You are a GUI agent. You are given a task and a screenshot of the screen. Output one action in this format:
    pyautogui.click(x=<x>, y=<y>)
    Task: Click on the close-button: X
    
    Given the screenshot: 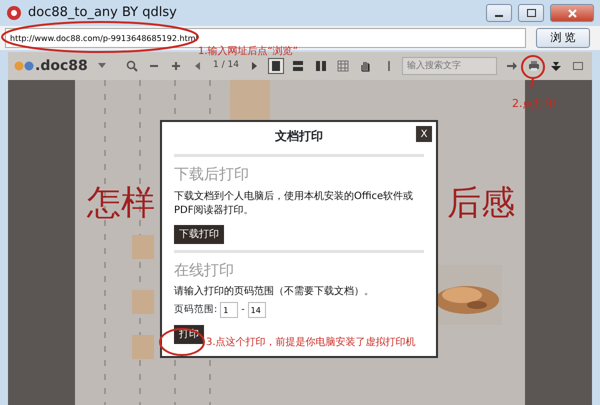 What is the action you would take?
    pyautogui.click(x=424, y=134)
    